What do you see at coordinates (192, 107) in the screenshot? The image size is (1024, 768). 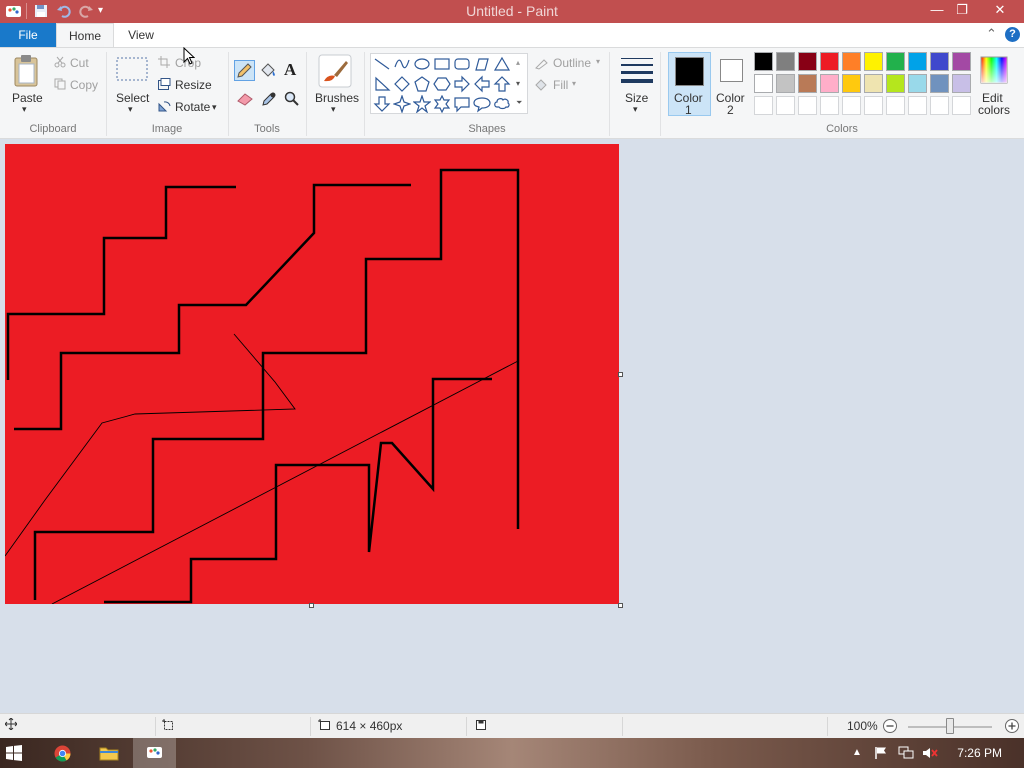 I see `rotate-button: Rotate` at bounding box center [192, 107].